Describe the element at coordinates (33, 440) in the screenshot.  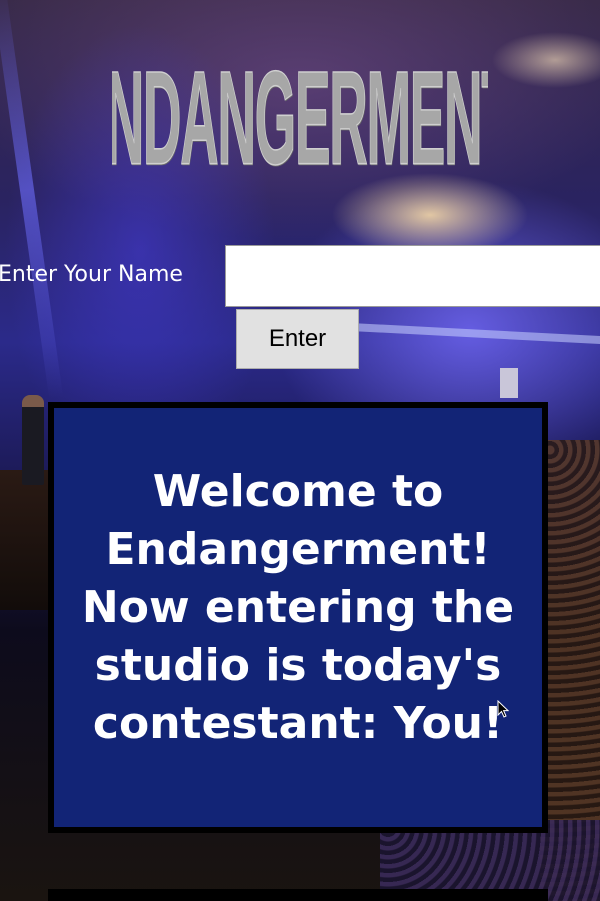
I see `presenter-figure` at that location.